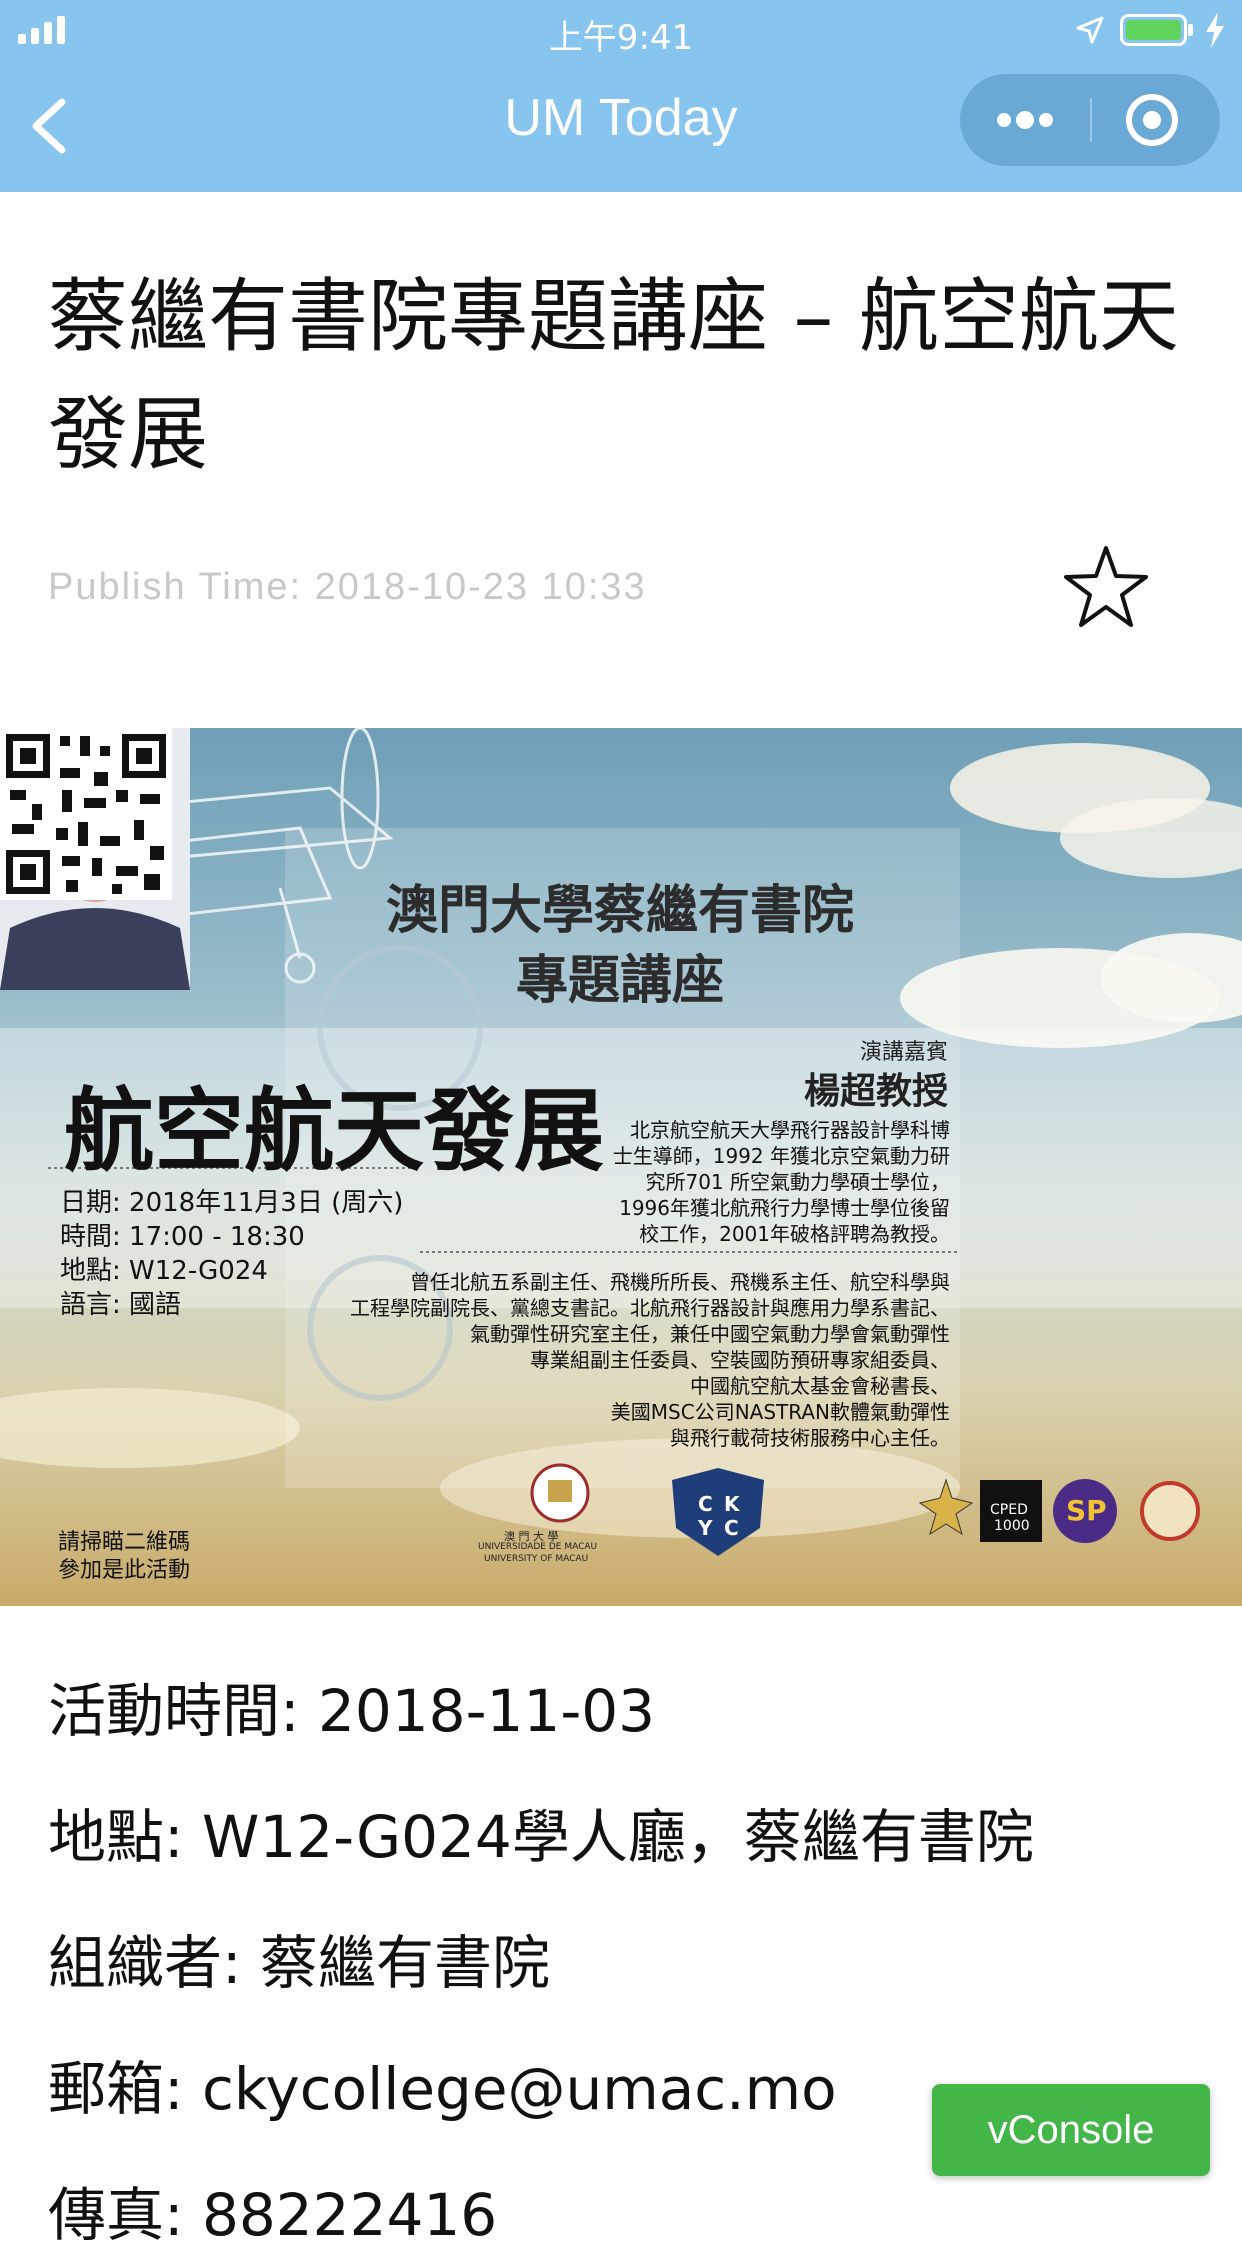 The image size is (1242, 2252). Describe the element at coordinates (680, 1282) in the screenshot. I see `poster-career-line: 曾任北航五系副主任、飛機所所長、飛機系主任、航空科學與` at that location.